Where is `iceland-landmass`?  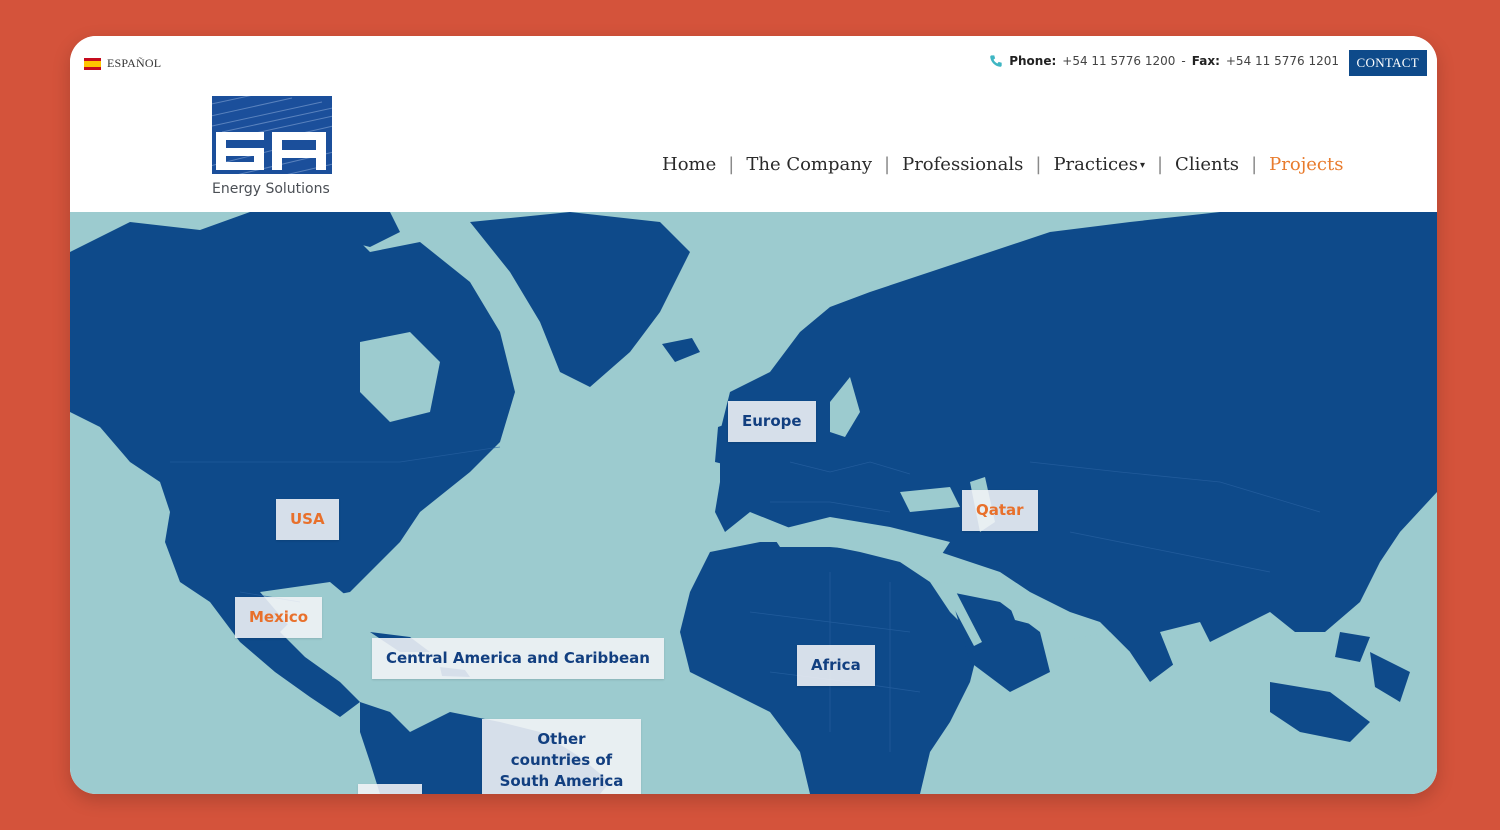 iceland-landmass is located at coordinates (681, 350).